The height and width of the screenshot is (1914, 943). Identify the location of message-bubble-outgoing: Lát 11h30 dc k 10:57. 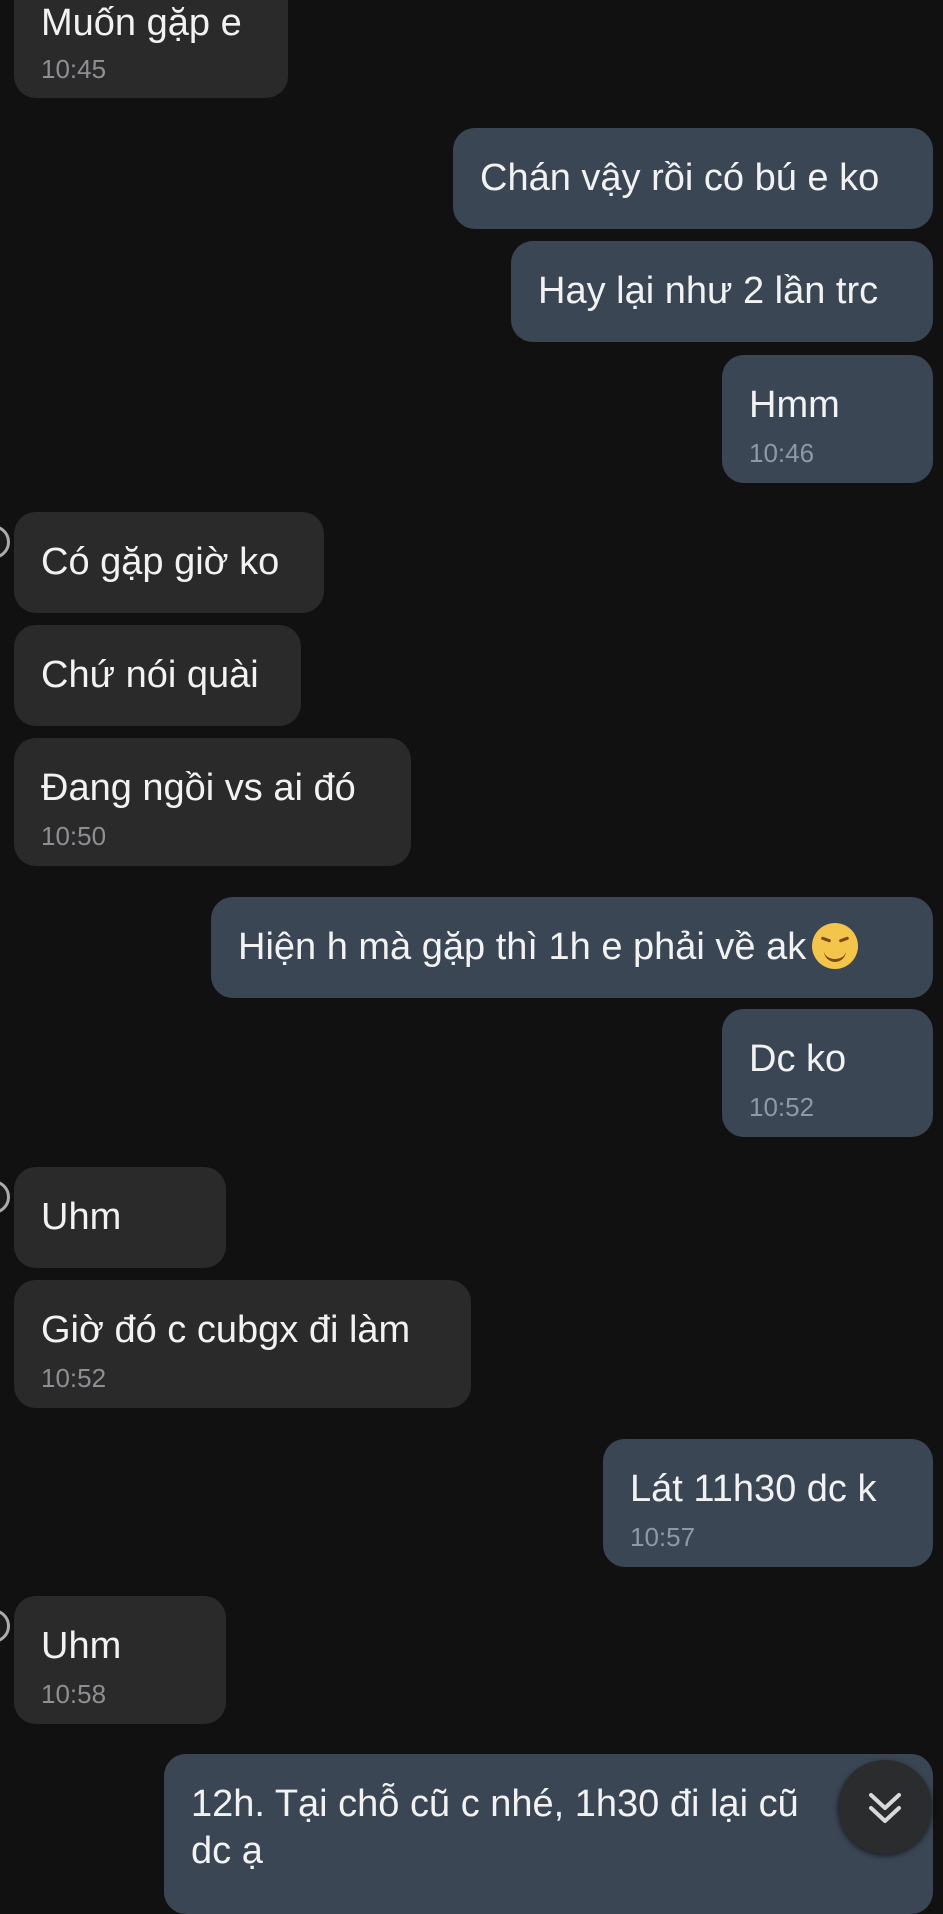
(768, 1503).